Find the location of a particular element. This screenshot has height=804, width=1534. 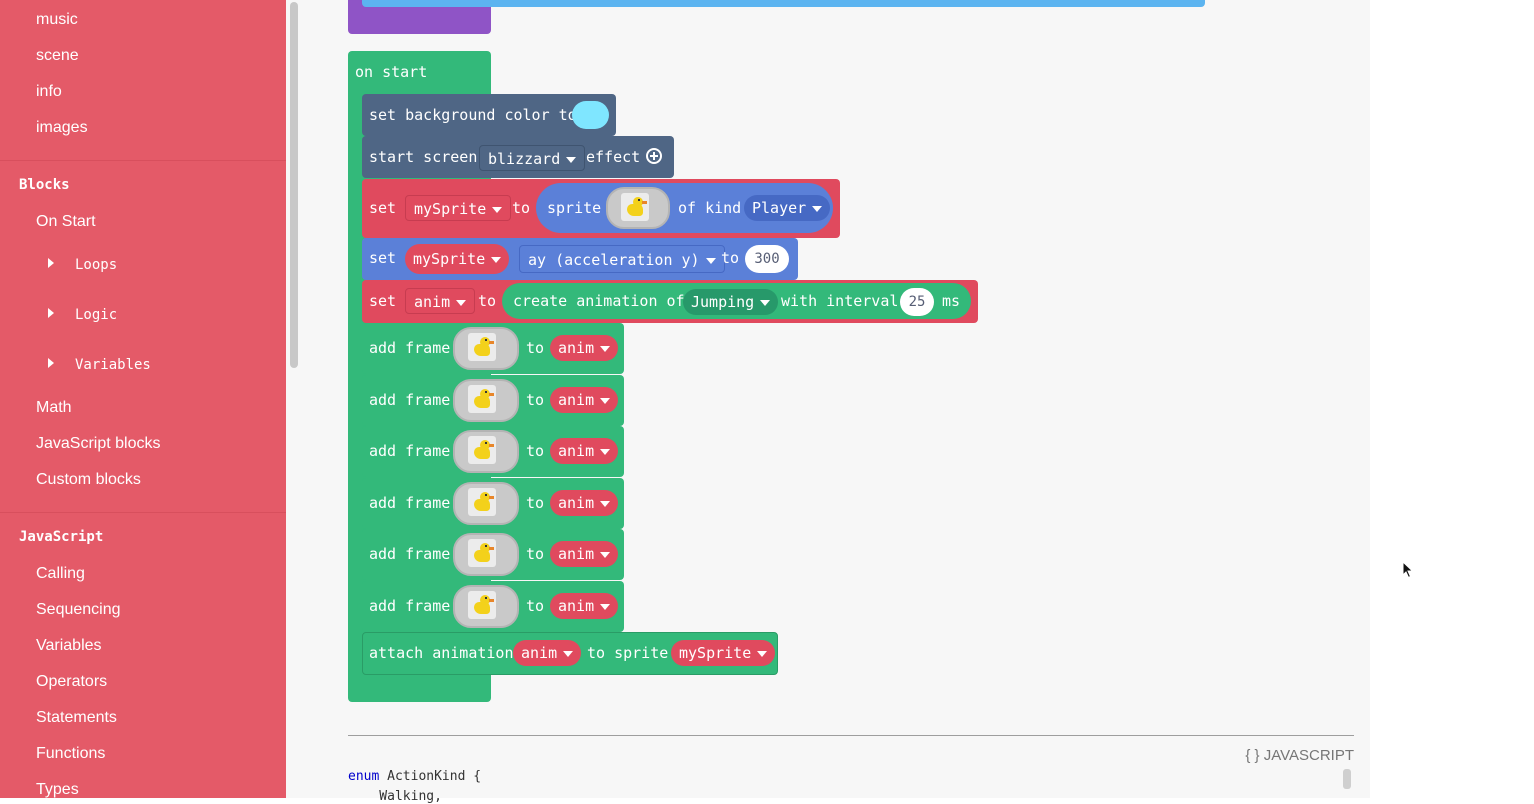

mouse-cursor-icon is located at coordinates (1408, 570).